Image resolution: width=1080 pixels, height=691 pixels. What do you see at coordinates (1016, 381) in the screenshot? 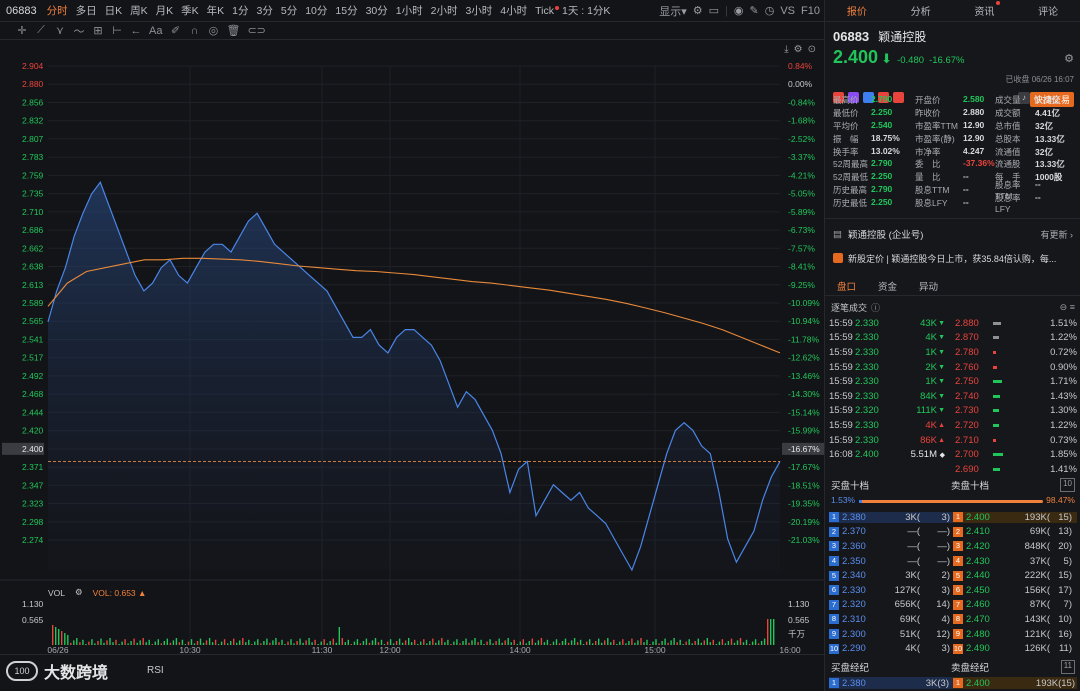
I see `depth-row: 2.750 1.71%` at bounding box center [1016, 381].